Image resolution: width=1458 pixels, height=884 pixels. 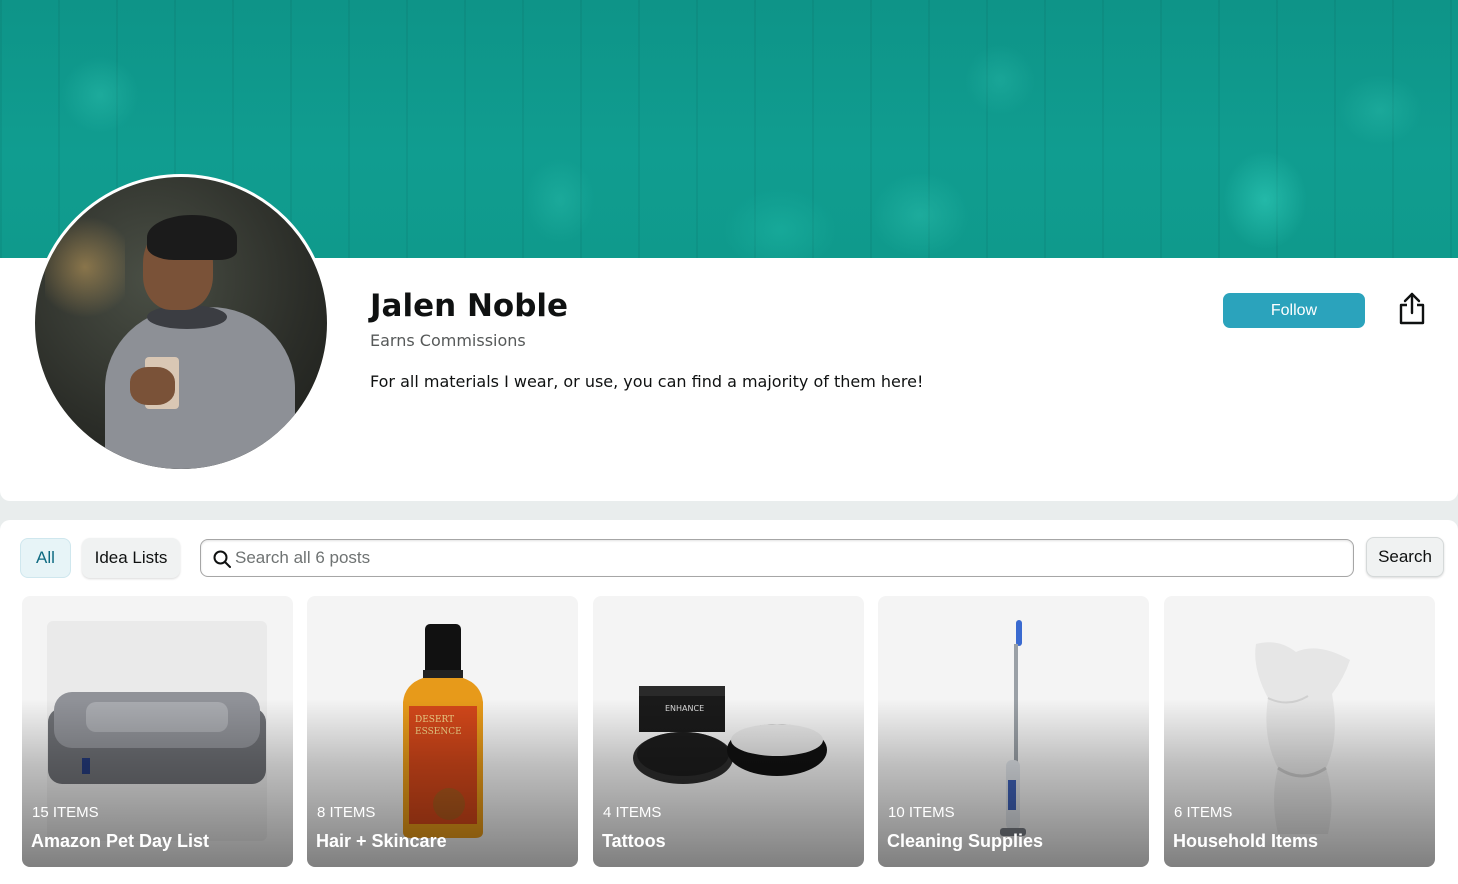 I want to click on filter-all: All, so click(x=45, y=558).